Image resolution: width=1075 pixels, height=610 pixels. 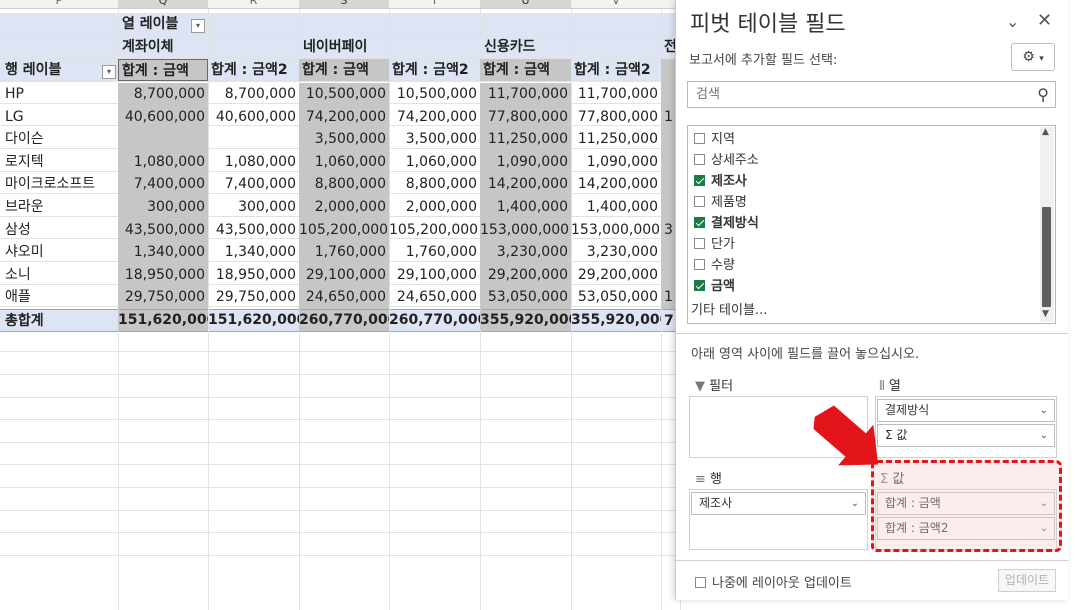 What do you see at coordinates (778, 503) in the screenshot?
I see `rows-field-pill: 제조사 ⌄` at bounding box center [778, 503].